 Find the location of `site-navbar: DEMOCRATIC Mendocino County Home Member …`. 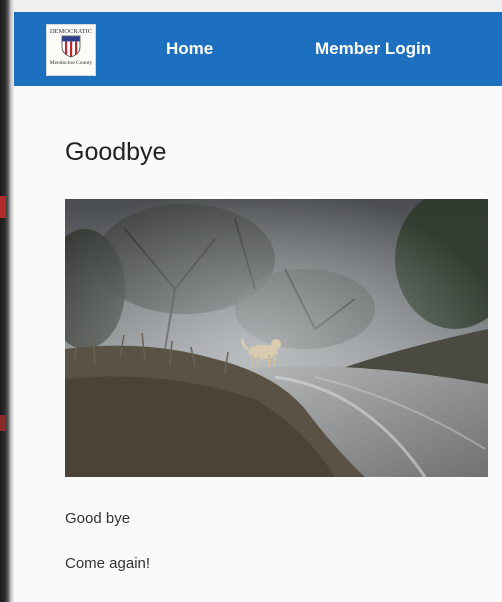

site-navbar: DEMOCRATIC Mendocino County Home Member … is located at coordinates (258, 49).